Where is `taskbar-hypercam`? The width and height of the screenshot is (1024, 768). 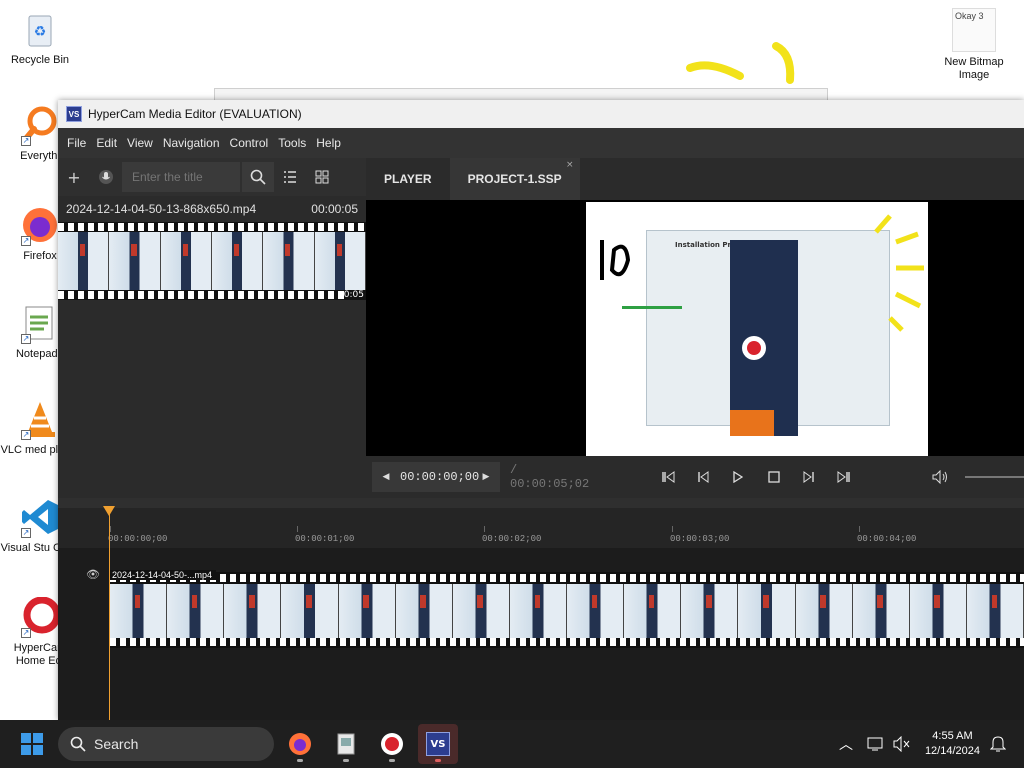
taskbar-hypercam is located at coordinates (392, 744).